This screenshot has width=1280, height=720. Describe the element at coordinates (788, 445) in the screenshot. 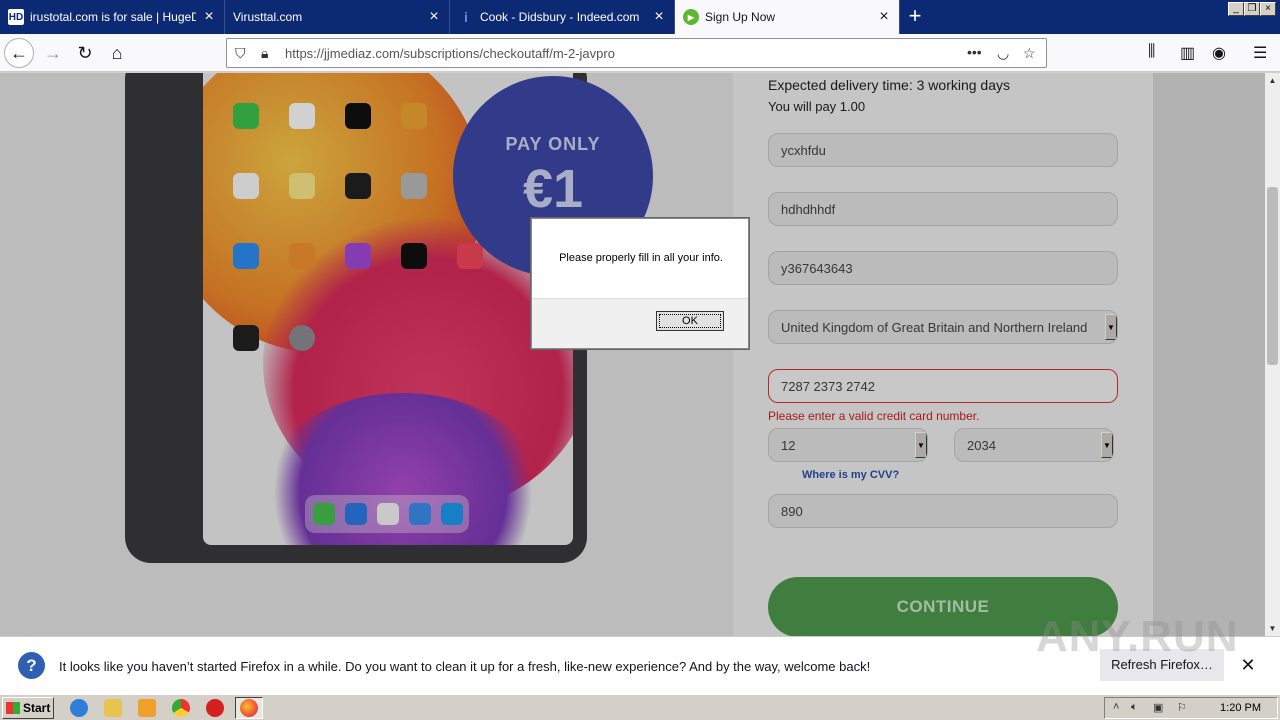

I see `exp-month-value: 12` at that location.